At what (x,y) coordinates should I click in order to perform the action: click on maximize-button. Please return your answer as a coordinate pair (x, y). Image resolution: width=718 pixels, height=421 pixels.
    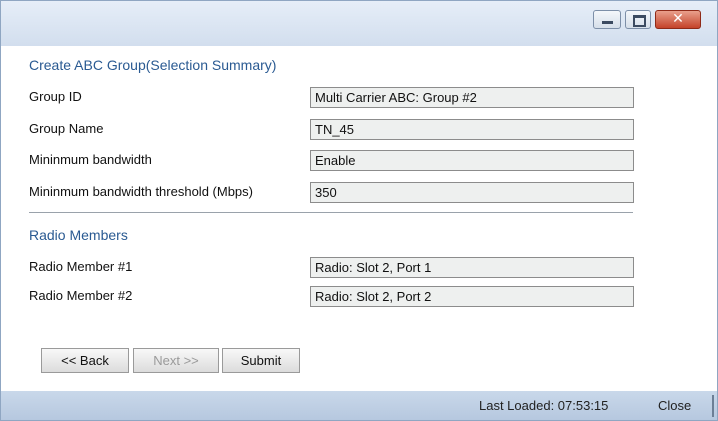
    Looking at the image, I should click on (638, 19).